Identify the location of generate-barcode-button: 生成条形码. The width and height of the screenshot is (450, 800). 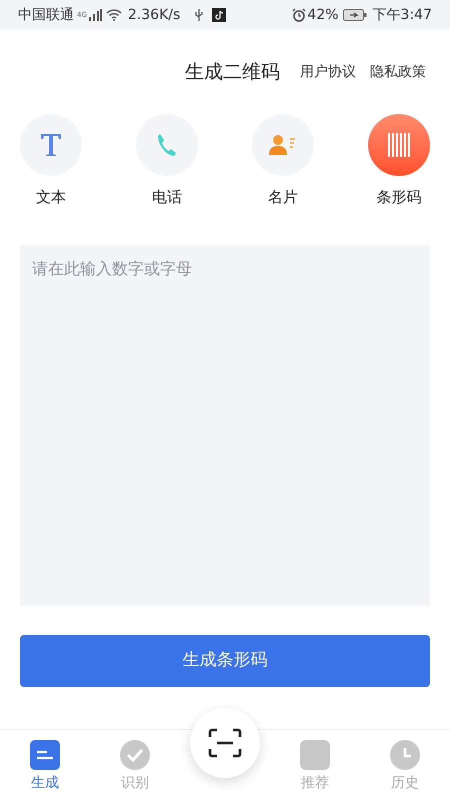
(225, 660).